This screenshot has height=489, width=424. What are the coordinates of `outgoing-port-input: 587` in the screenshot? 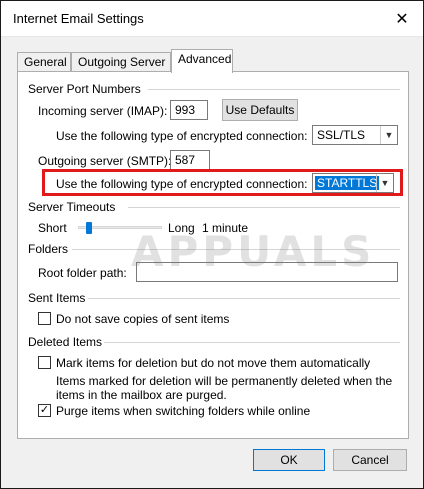 It's located at (190, 160).